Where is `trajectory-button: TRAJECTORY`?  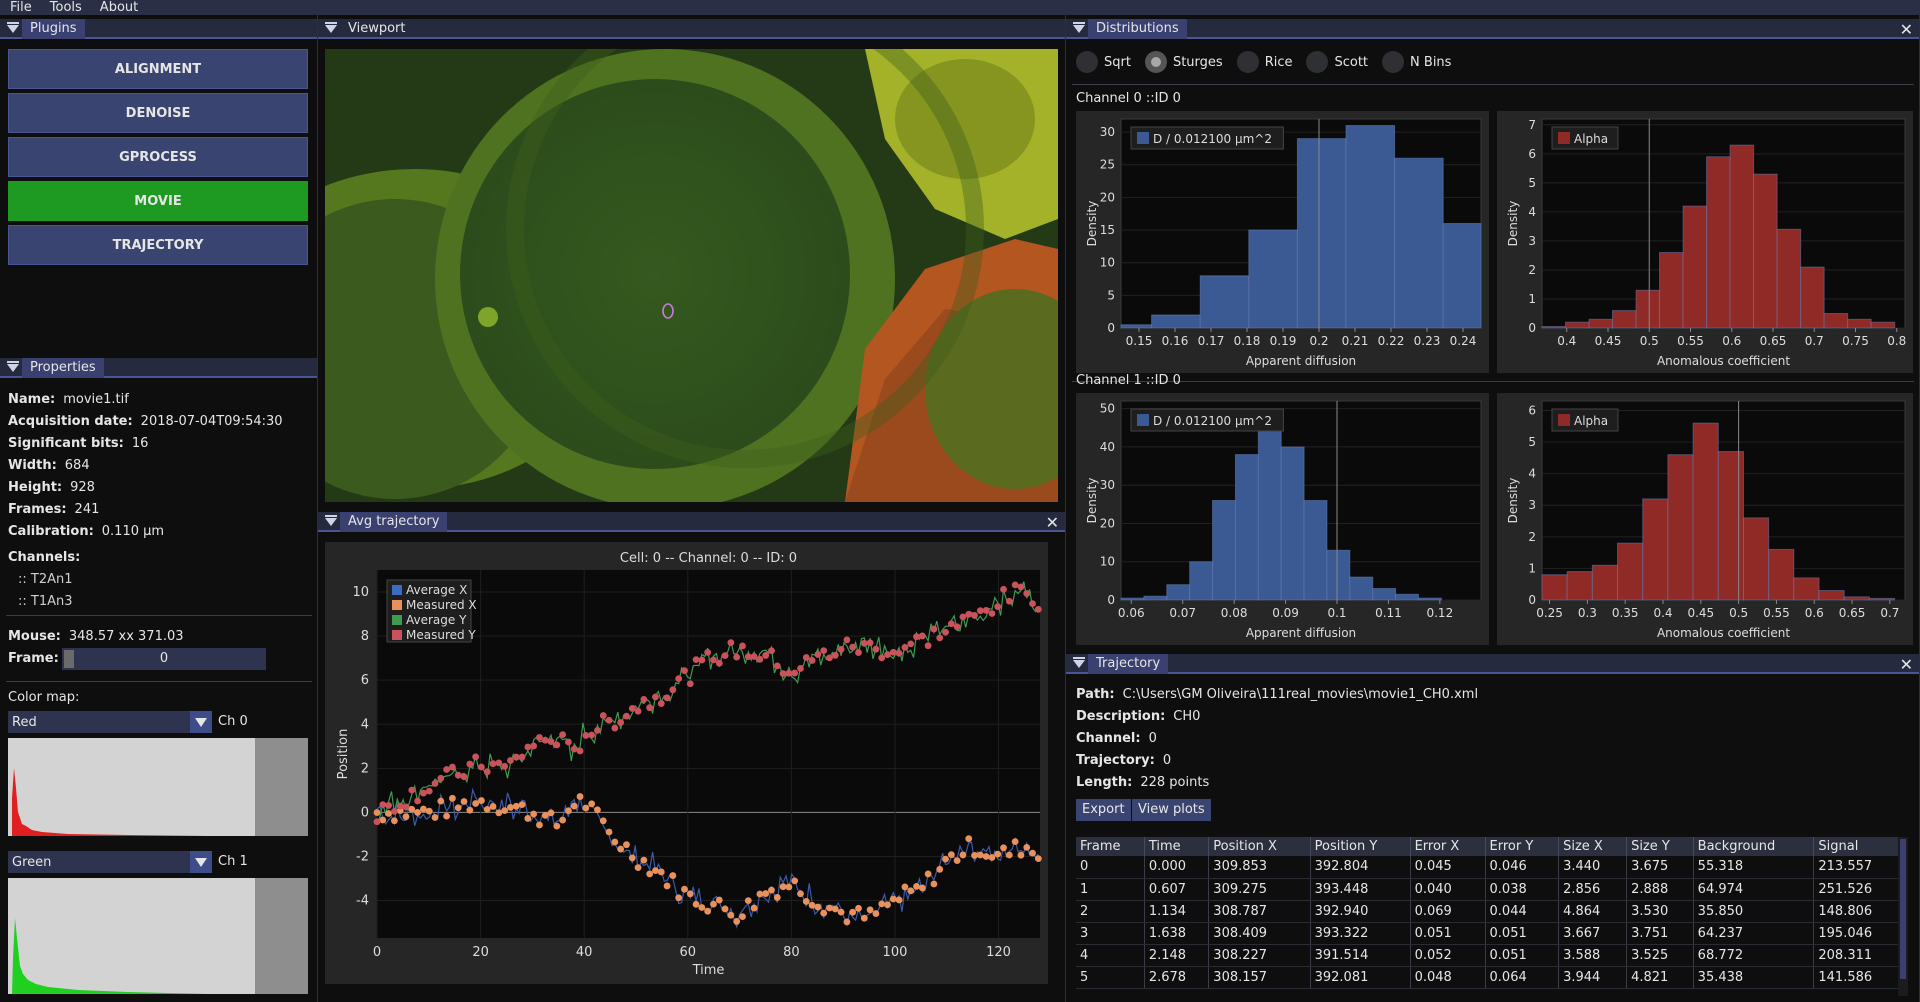
trajectory-button: TRAJECTORY is located at coordinates (158, 245).